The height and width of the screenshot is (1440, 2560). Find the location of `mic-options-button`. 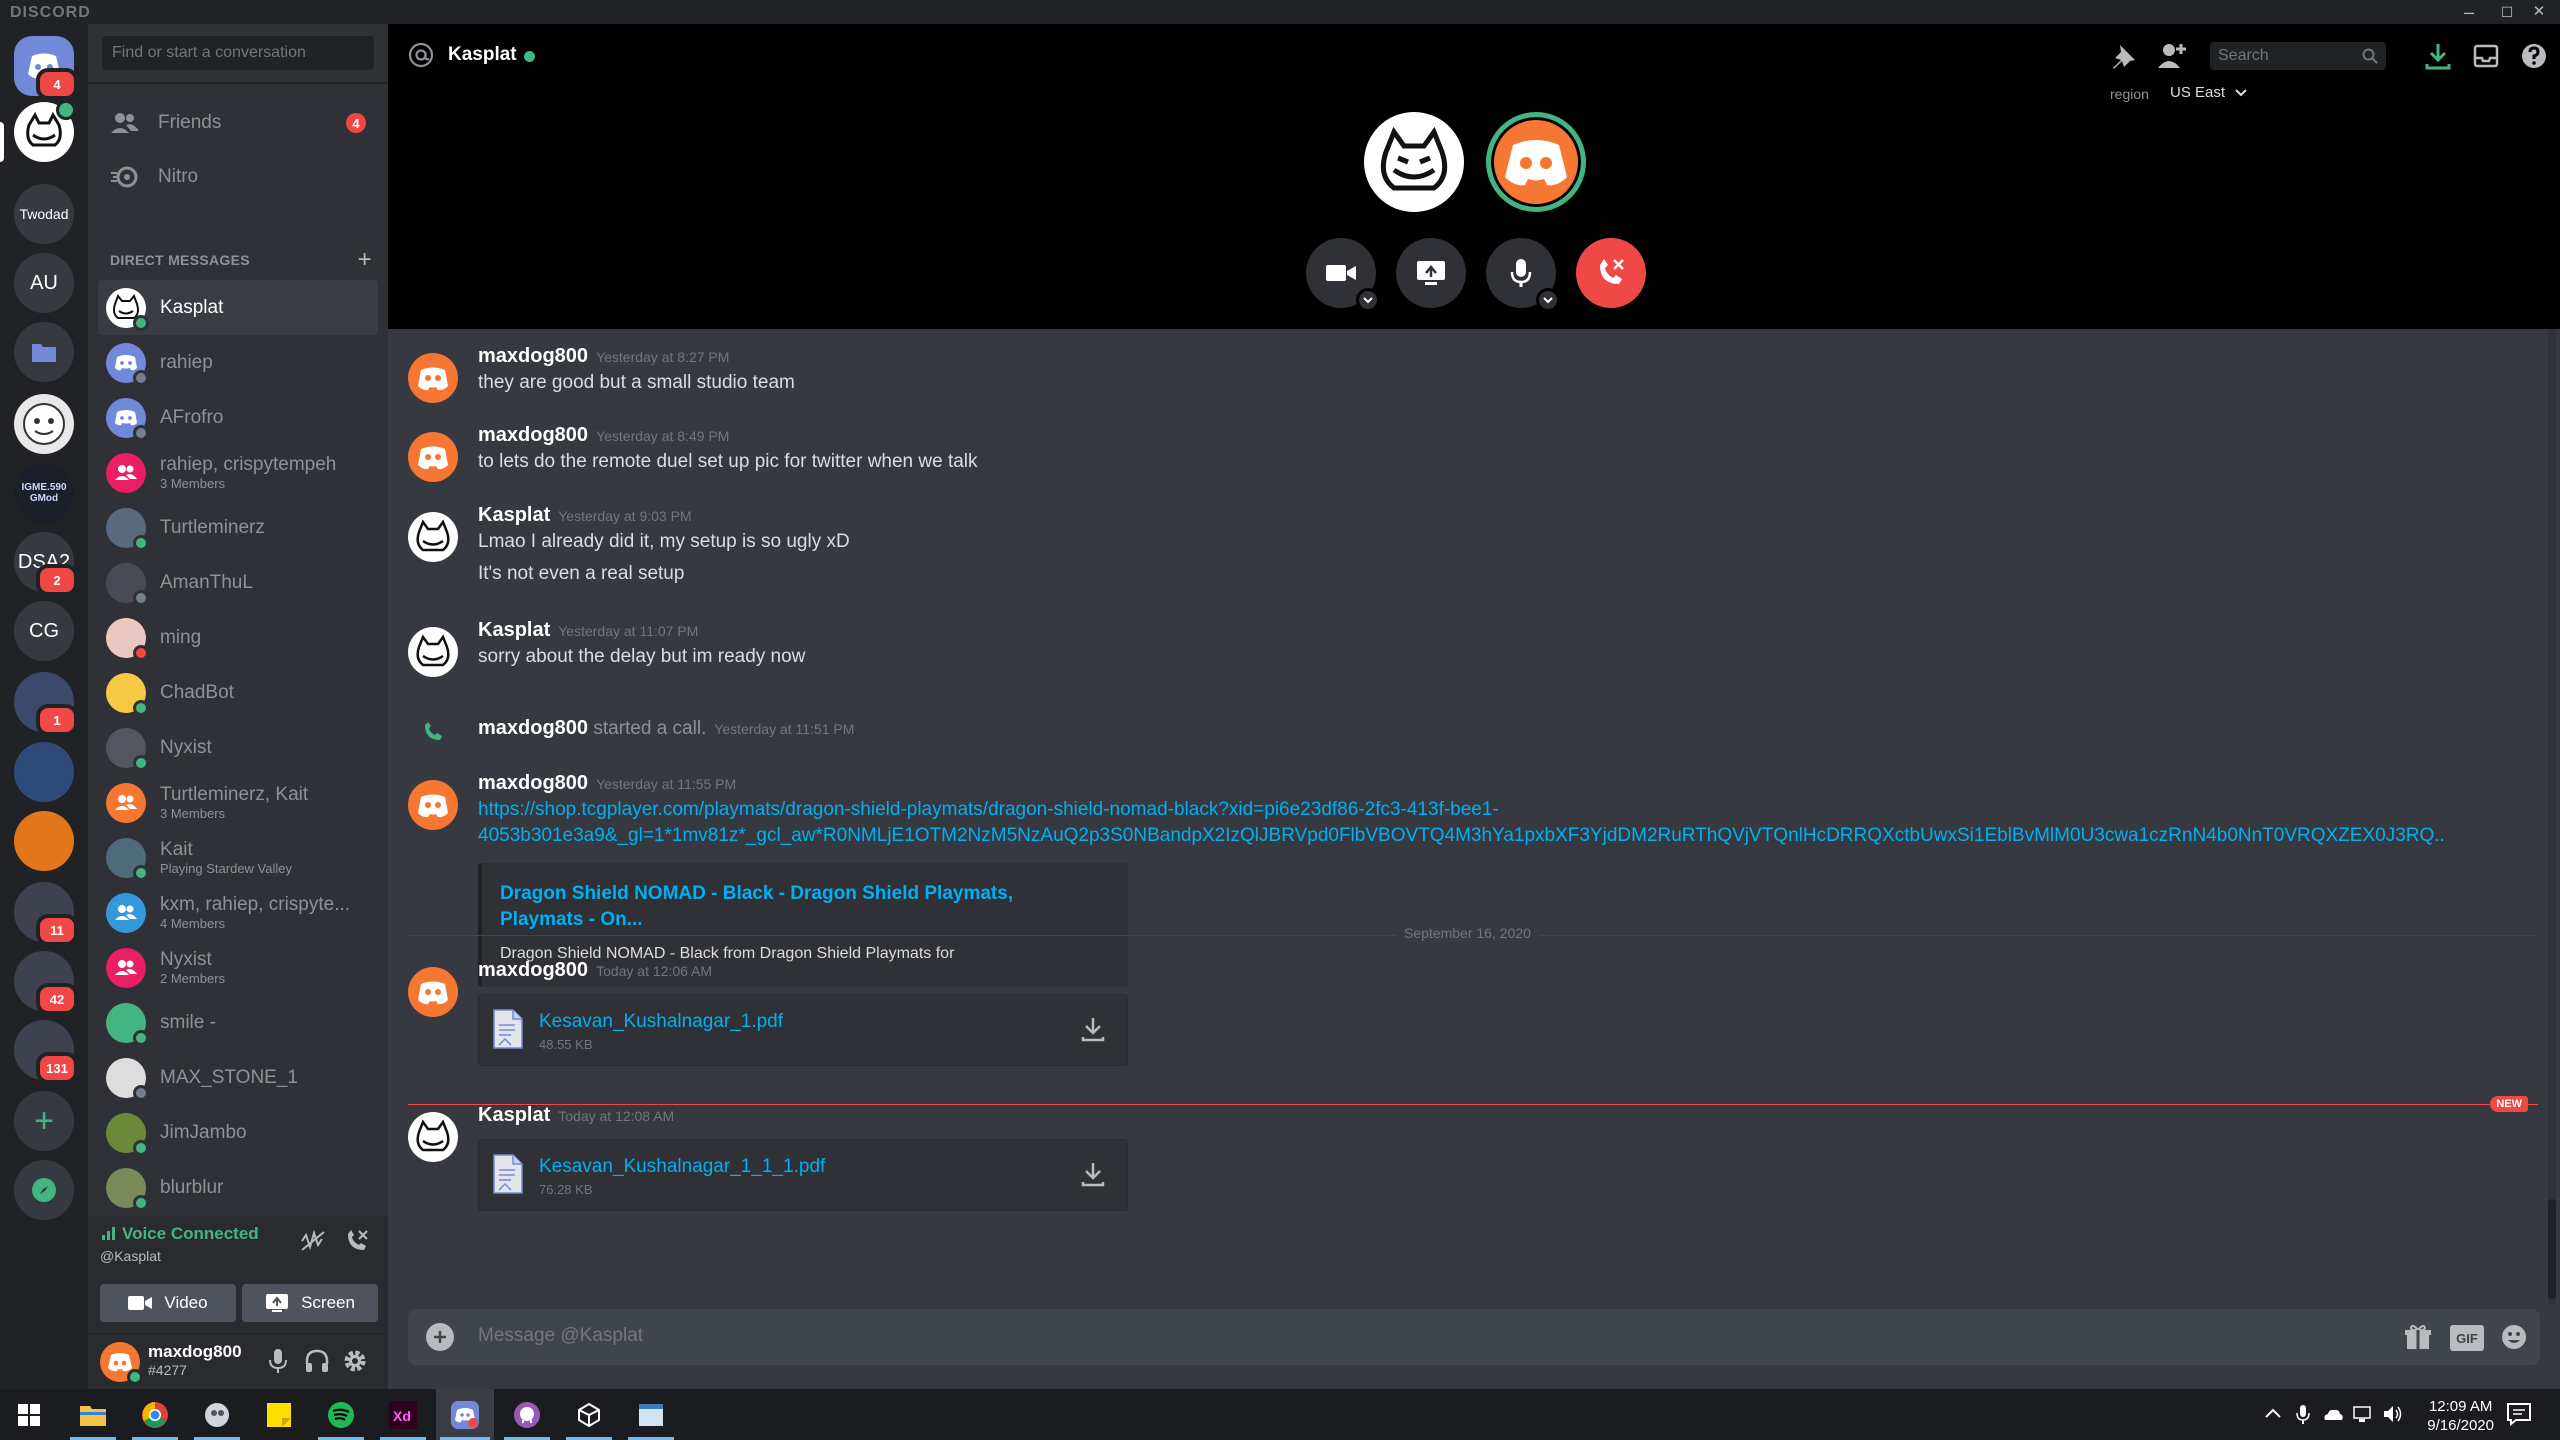

mic-options-button is located at coordinates (1548, 300).